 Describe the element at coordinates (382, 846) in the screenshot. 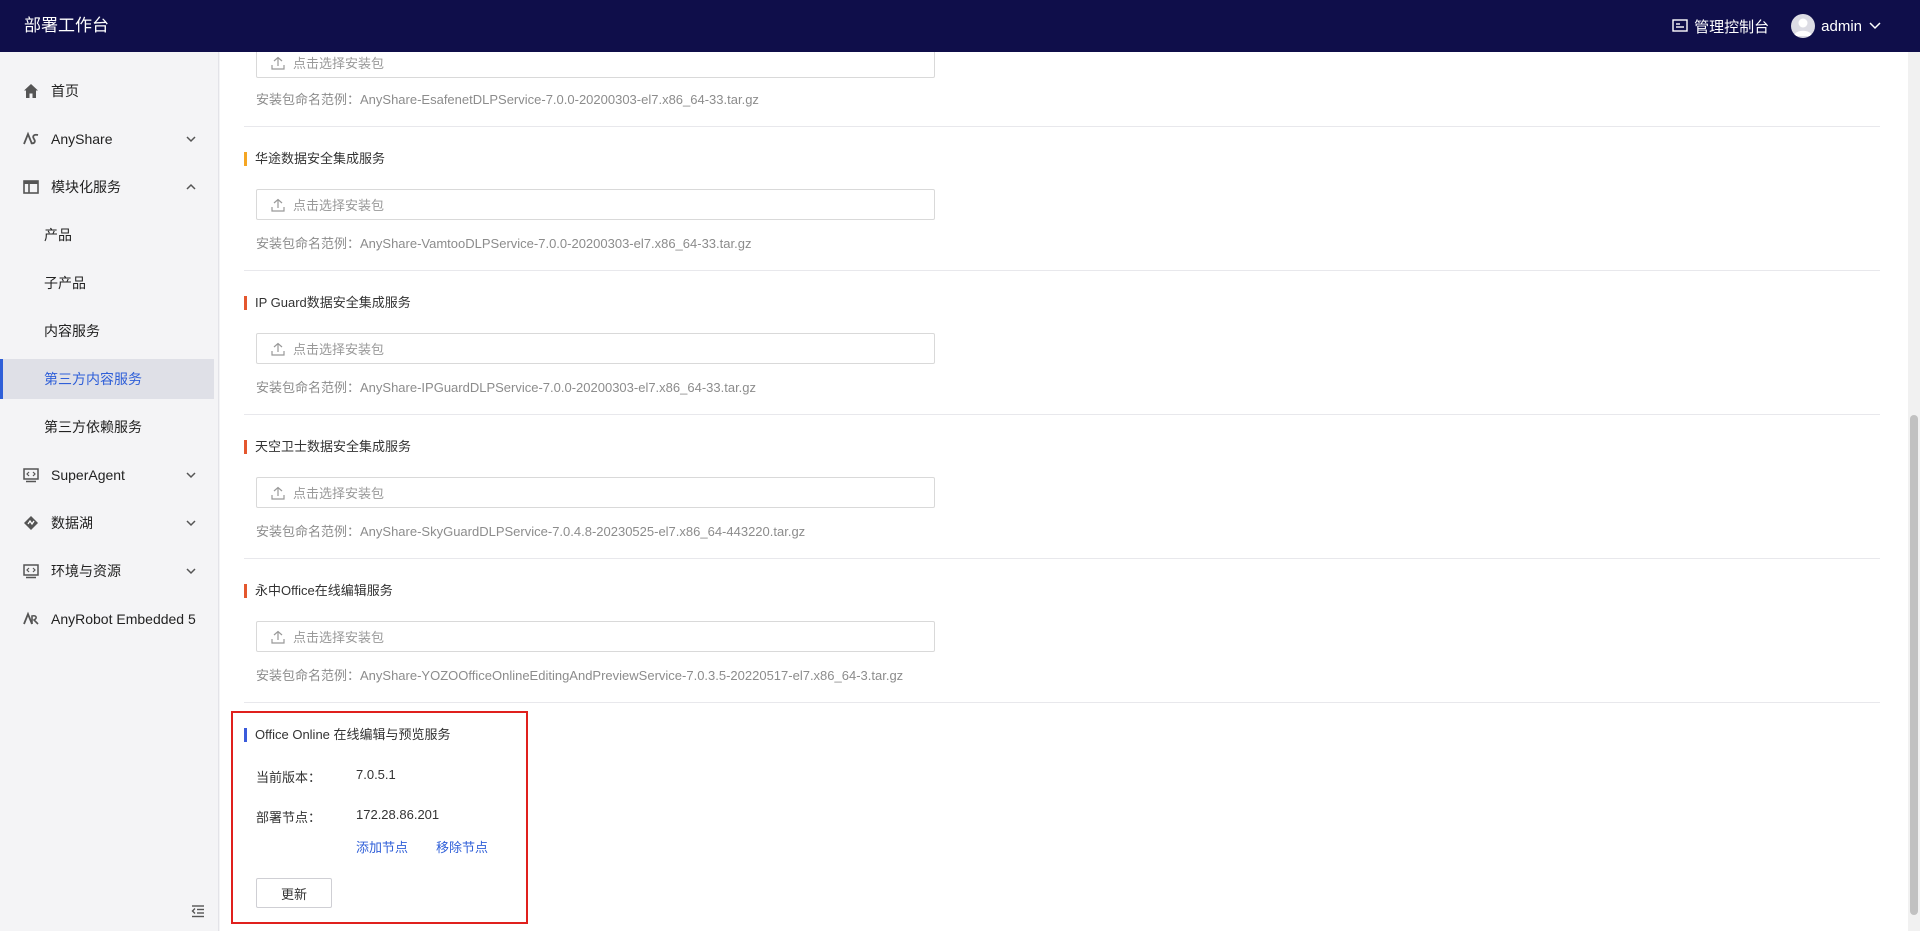

I see `add-node-link: 添加节点` at that location.